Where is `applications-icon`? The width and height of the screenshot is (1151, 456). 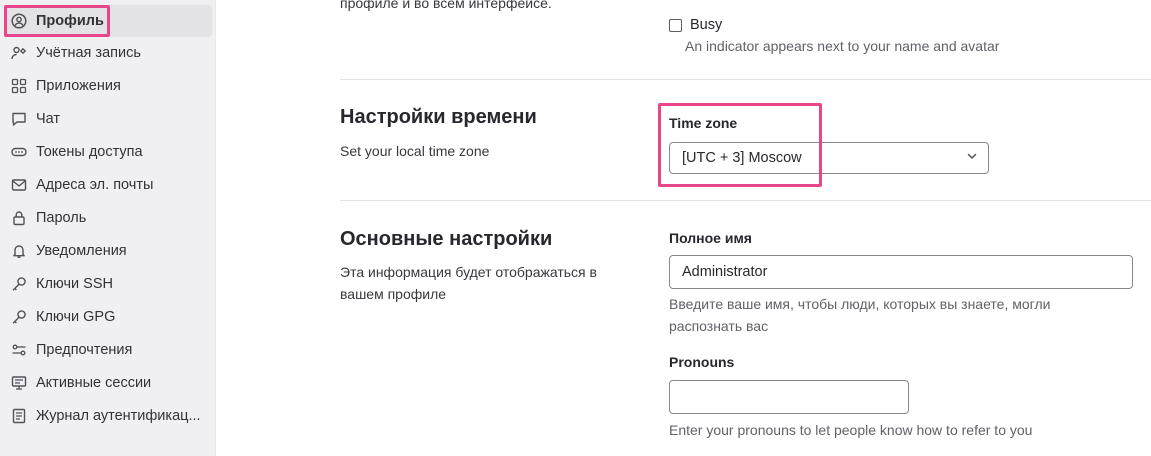 applications-icon is located at coordinates (19, 86).